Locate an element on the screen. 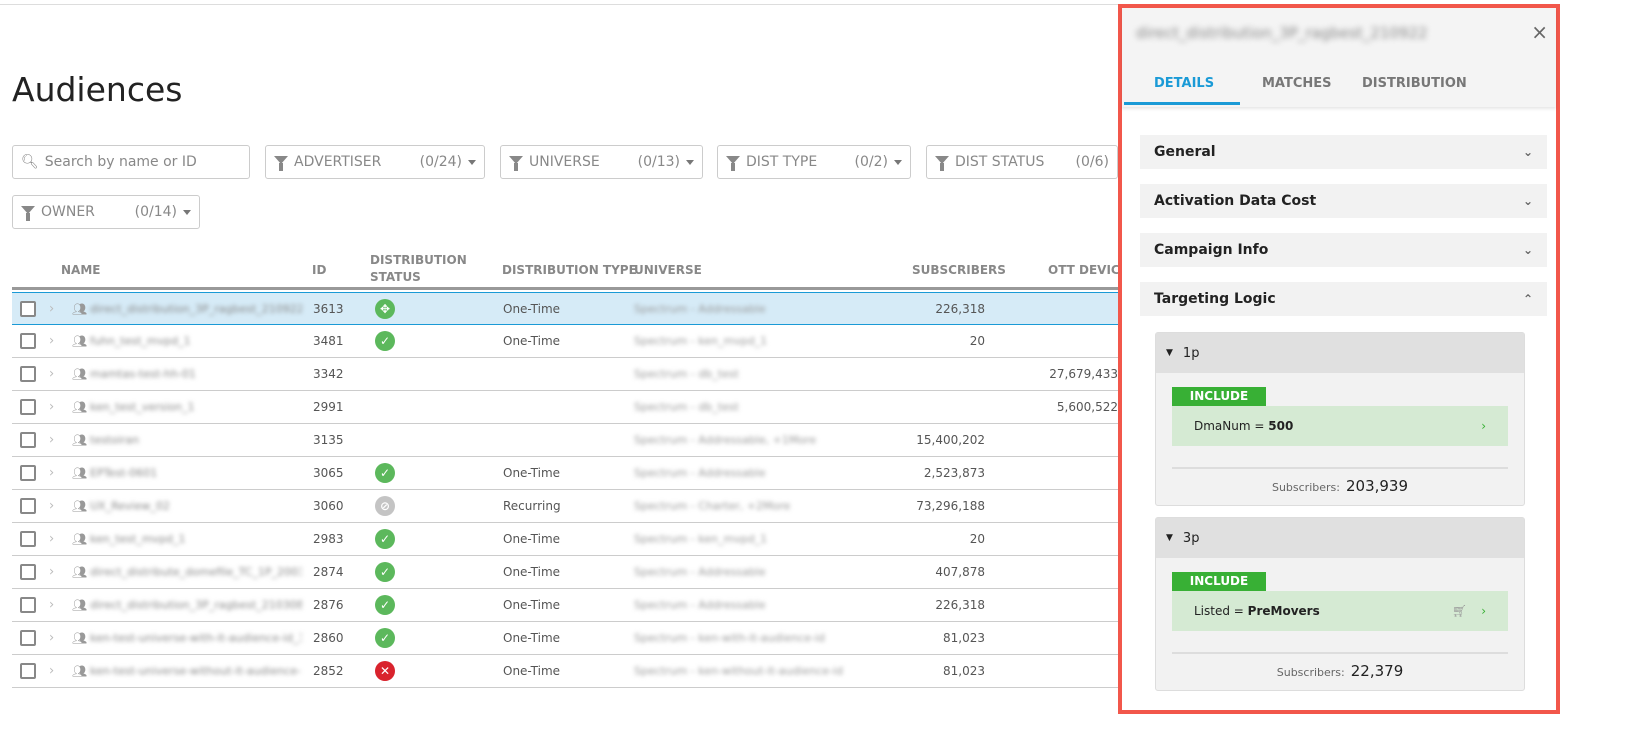 Image resolution: width=1647 pixels, height=754 pixels. search-input: 🔍︎ Search by name or ID is located at coordinates (131, 162).